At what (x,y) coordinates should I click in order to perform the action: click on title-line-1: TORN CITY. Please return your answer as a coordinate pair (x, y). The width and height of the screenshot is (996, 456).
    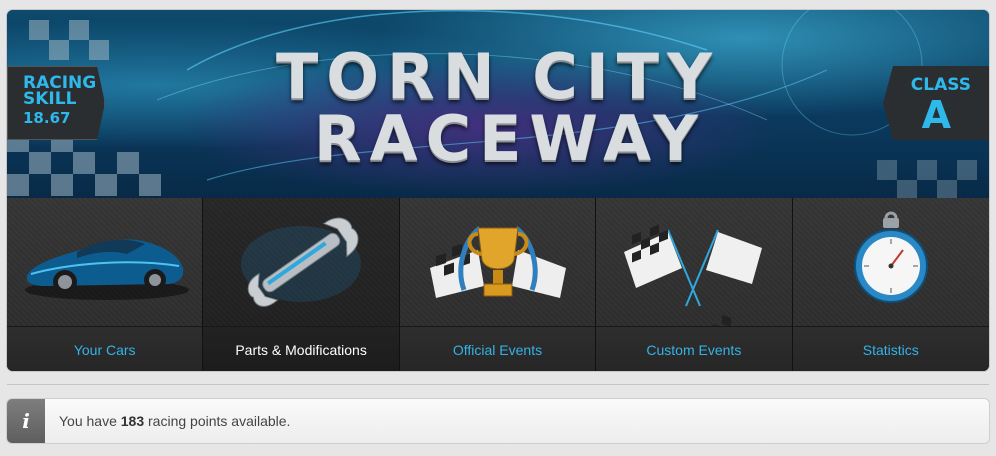
    Looking at the image, I should click on (498, 76).